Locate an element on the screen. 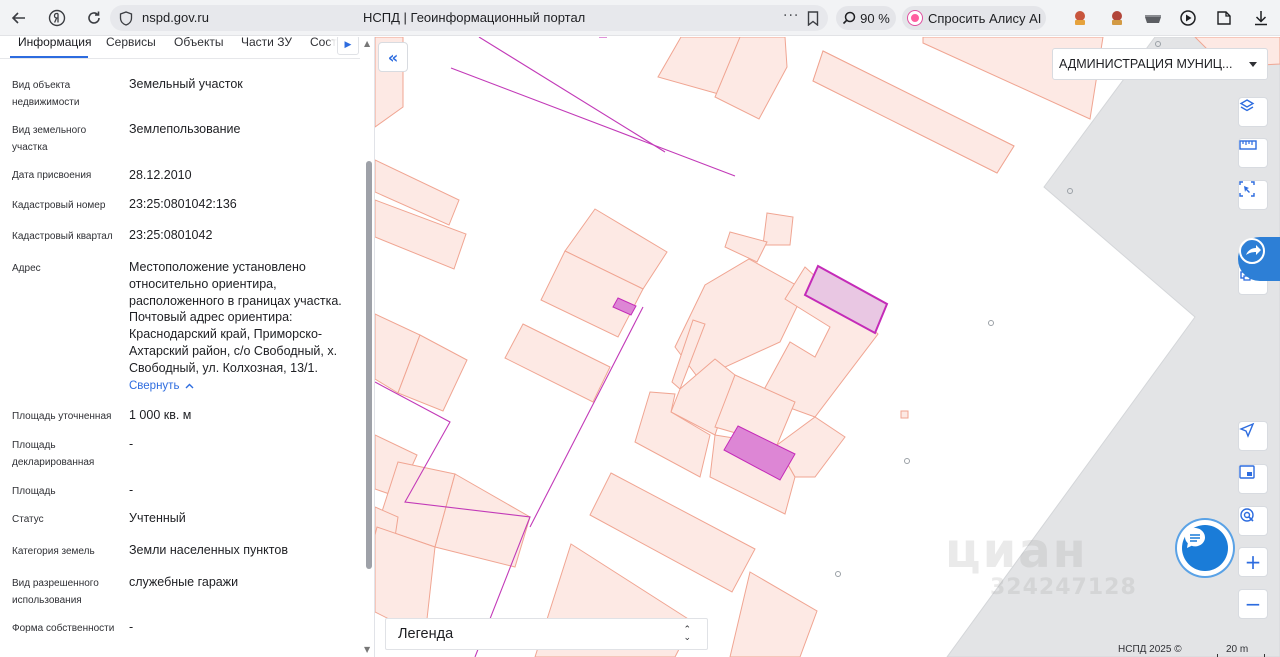 The image size is (1280, 657). info-label: Площадь уточненная is located at coordinates (62, 416).